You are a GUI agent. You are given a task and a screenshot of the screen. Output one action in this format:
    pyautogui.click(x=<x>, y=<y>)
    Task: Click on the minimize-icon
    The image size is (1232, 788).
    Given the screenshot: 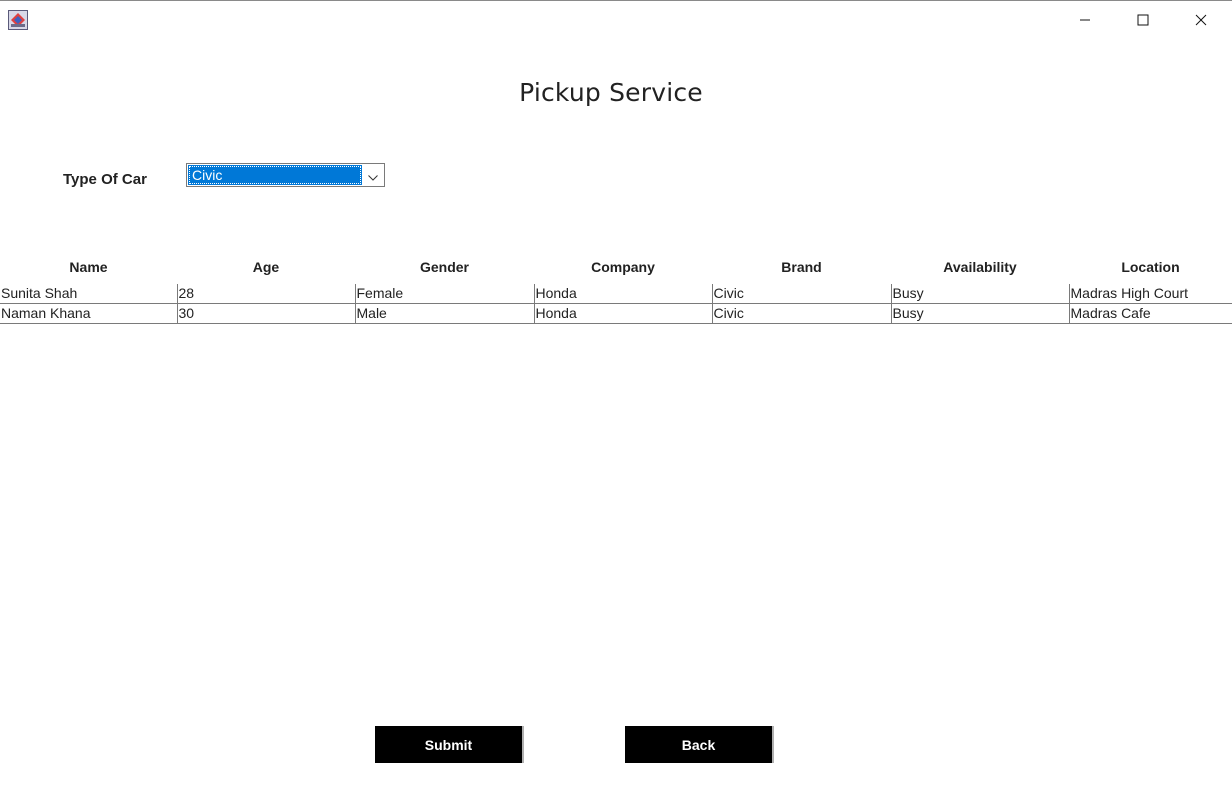 What is the action you would take?
    pyautogui.click(x=1085, y=20)
    